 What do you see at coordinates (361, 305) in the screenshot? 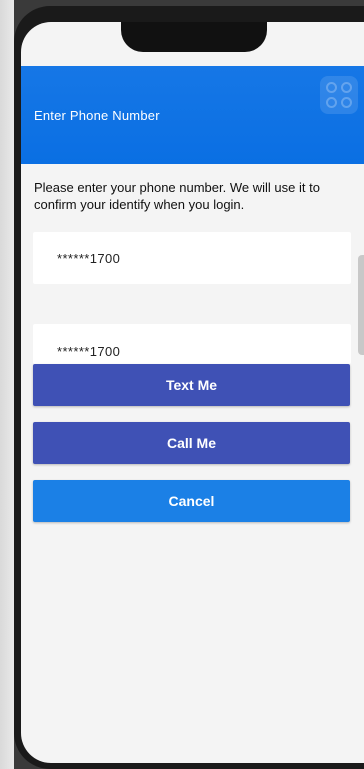
I see `phone-side-button` at bounding box center [361, 305].